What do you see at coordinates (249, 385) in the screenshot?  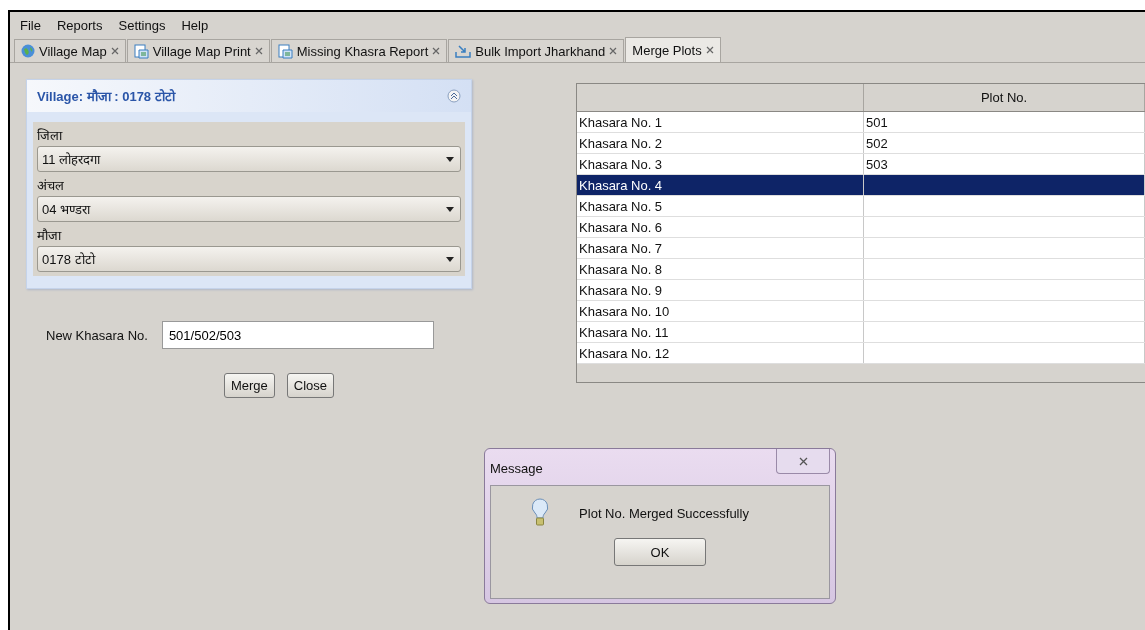 I see `button: Merge` at bounding box center [249, 385].